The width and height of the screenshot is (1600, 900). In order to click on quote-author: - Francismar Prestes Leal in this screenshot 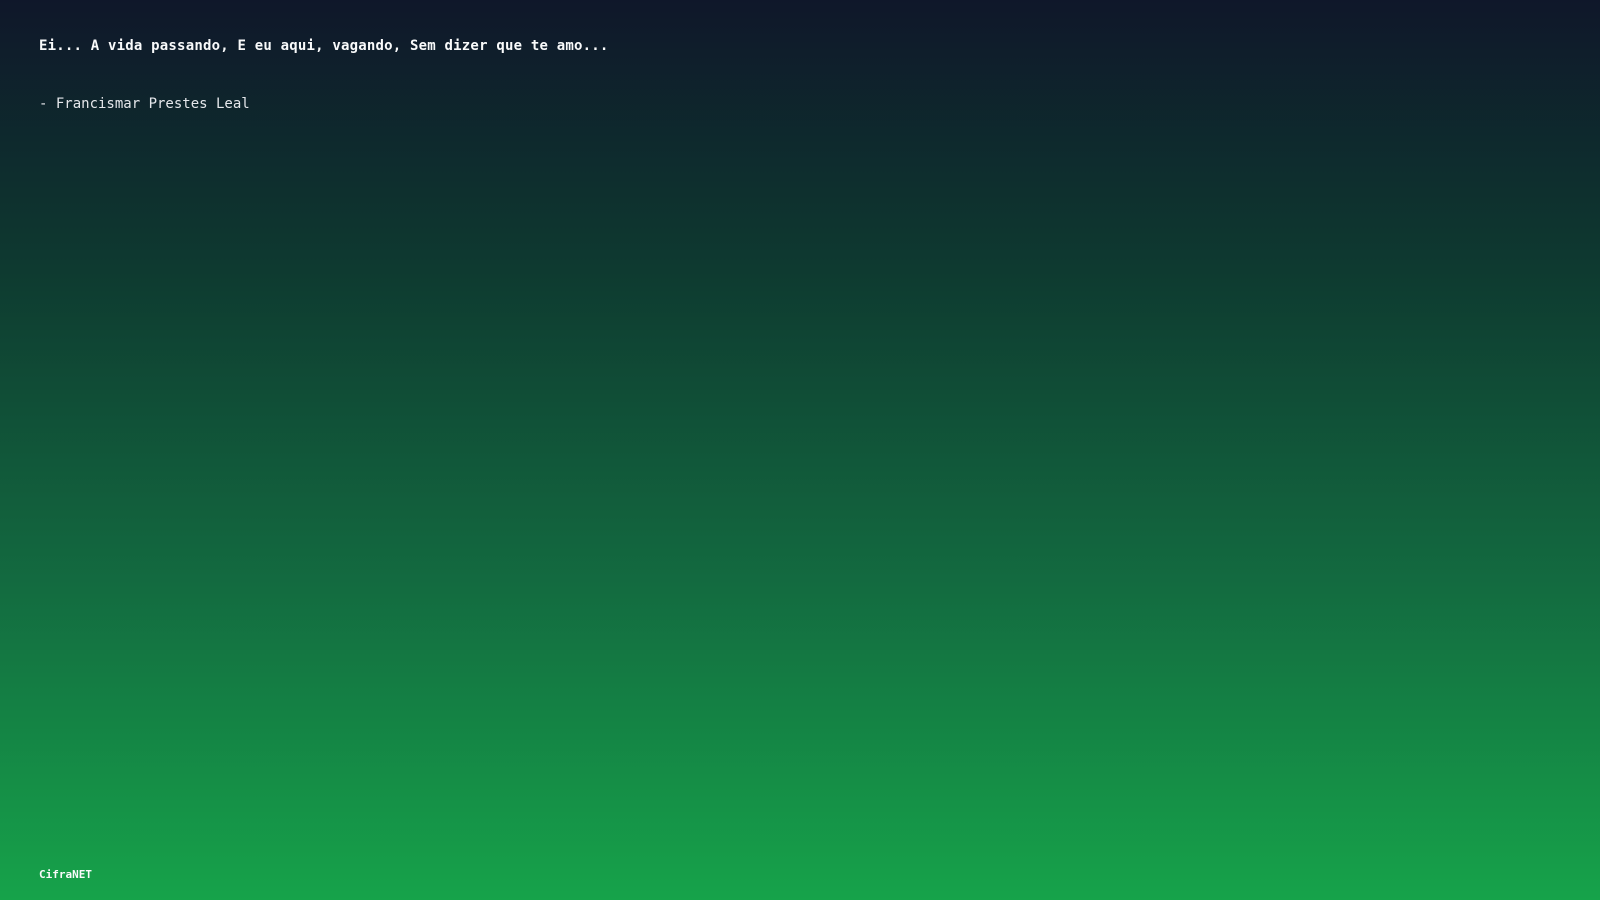, I will do `click(144, 104)`.